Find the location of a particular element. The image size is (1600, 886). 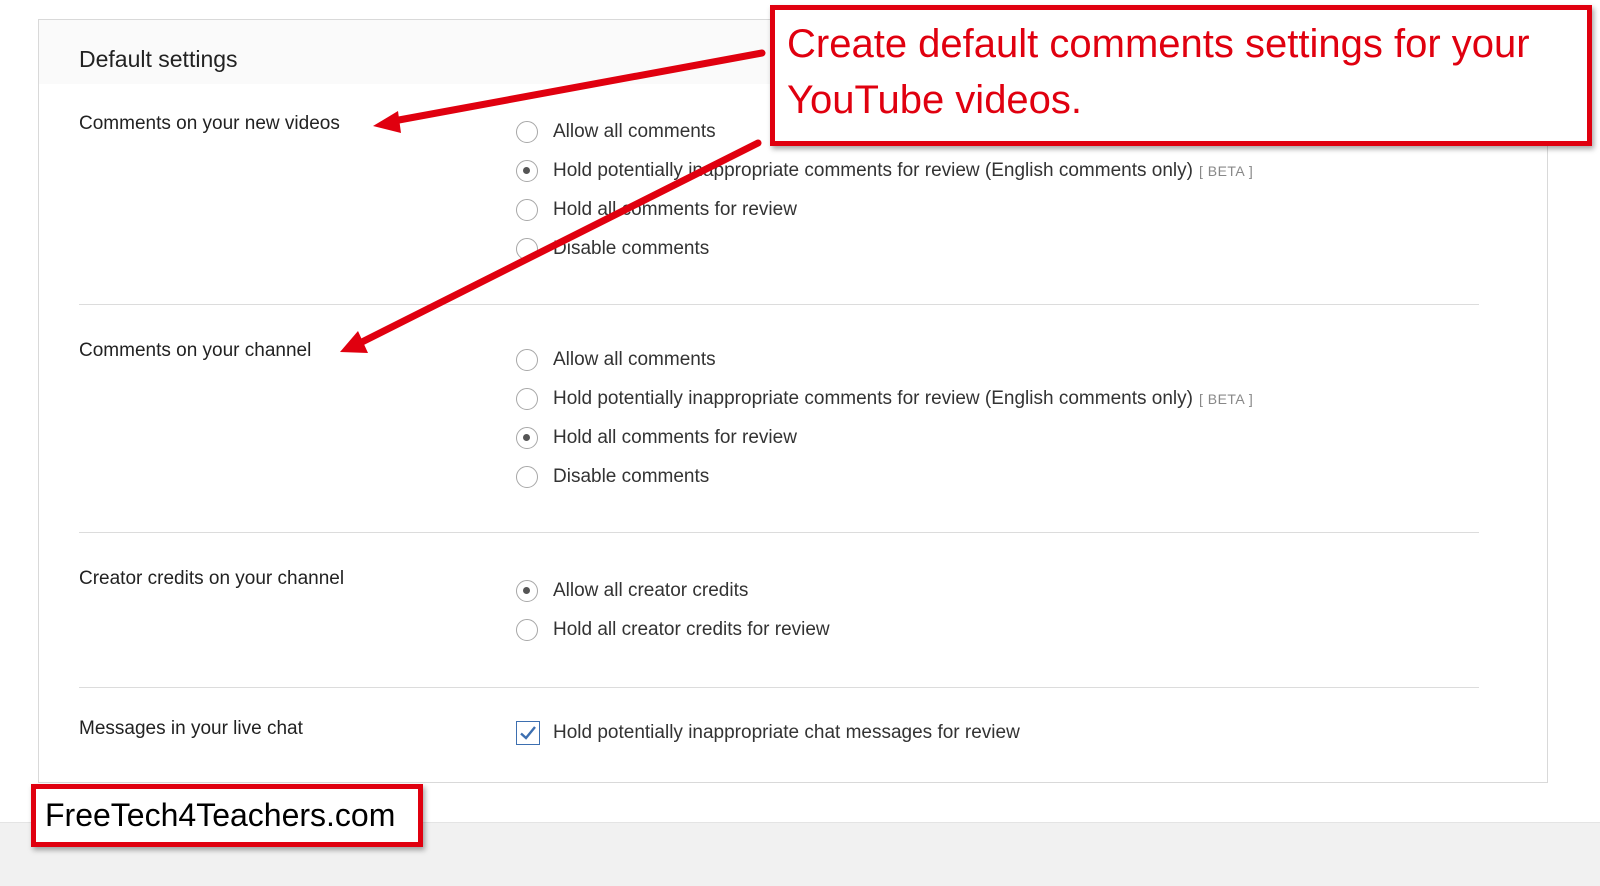

radio-option-channel-allow-all: Allow all comments is located at coordinates (616, 360).